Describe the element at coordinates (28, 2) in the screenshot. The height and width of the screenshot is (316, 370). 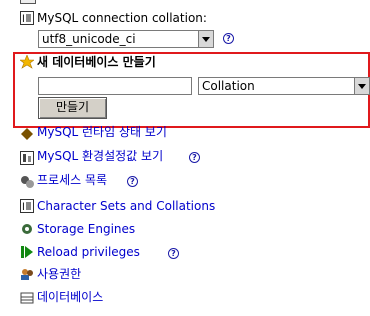
I see `partial-icon` at that location.